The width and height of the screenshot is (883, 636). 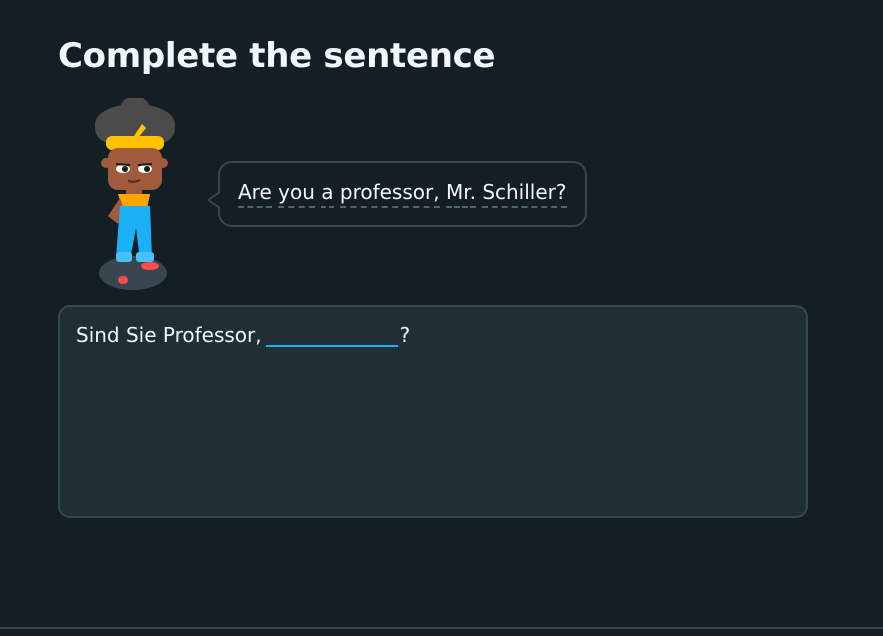 What do you see at coordinates (296, 194) in the screenshot?
I see `prompt-word: you` at bounding box center [296, 194].